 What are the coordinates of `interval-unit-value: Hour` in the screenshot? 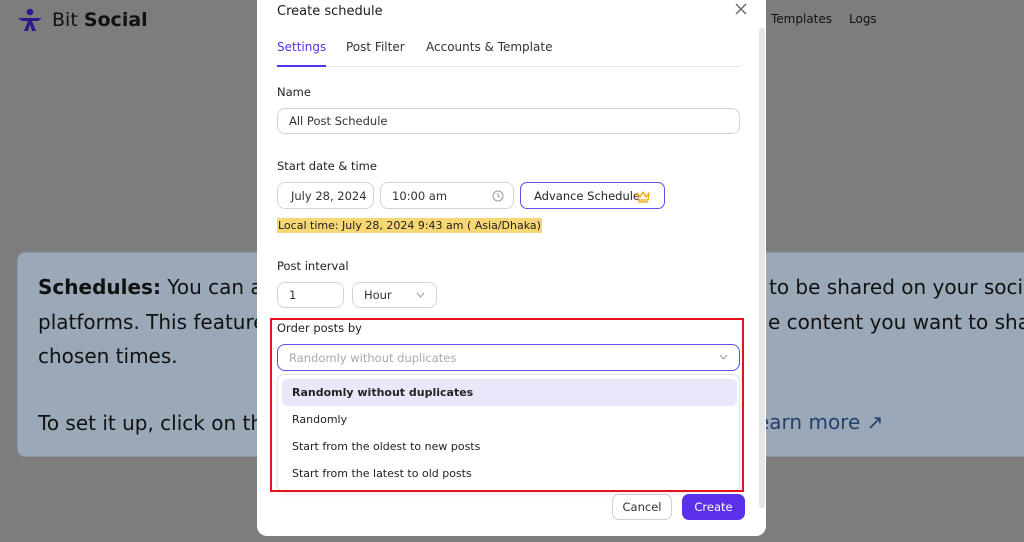 It's located at (378, 295).